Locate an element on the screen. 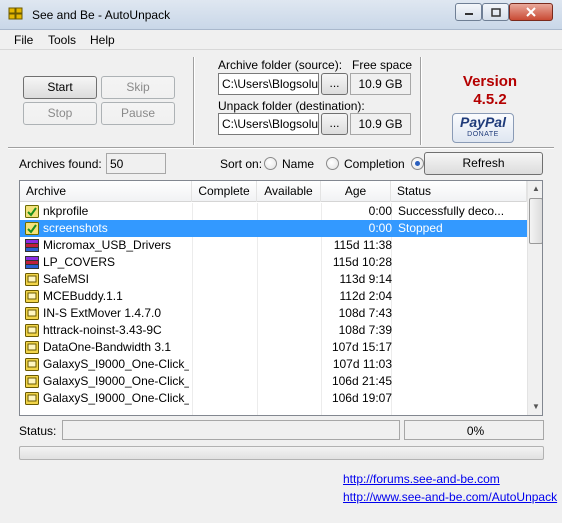 Image resolution: width=562 pixels, height=523 pixels. minimize-button is located at coordinates (468, 12).